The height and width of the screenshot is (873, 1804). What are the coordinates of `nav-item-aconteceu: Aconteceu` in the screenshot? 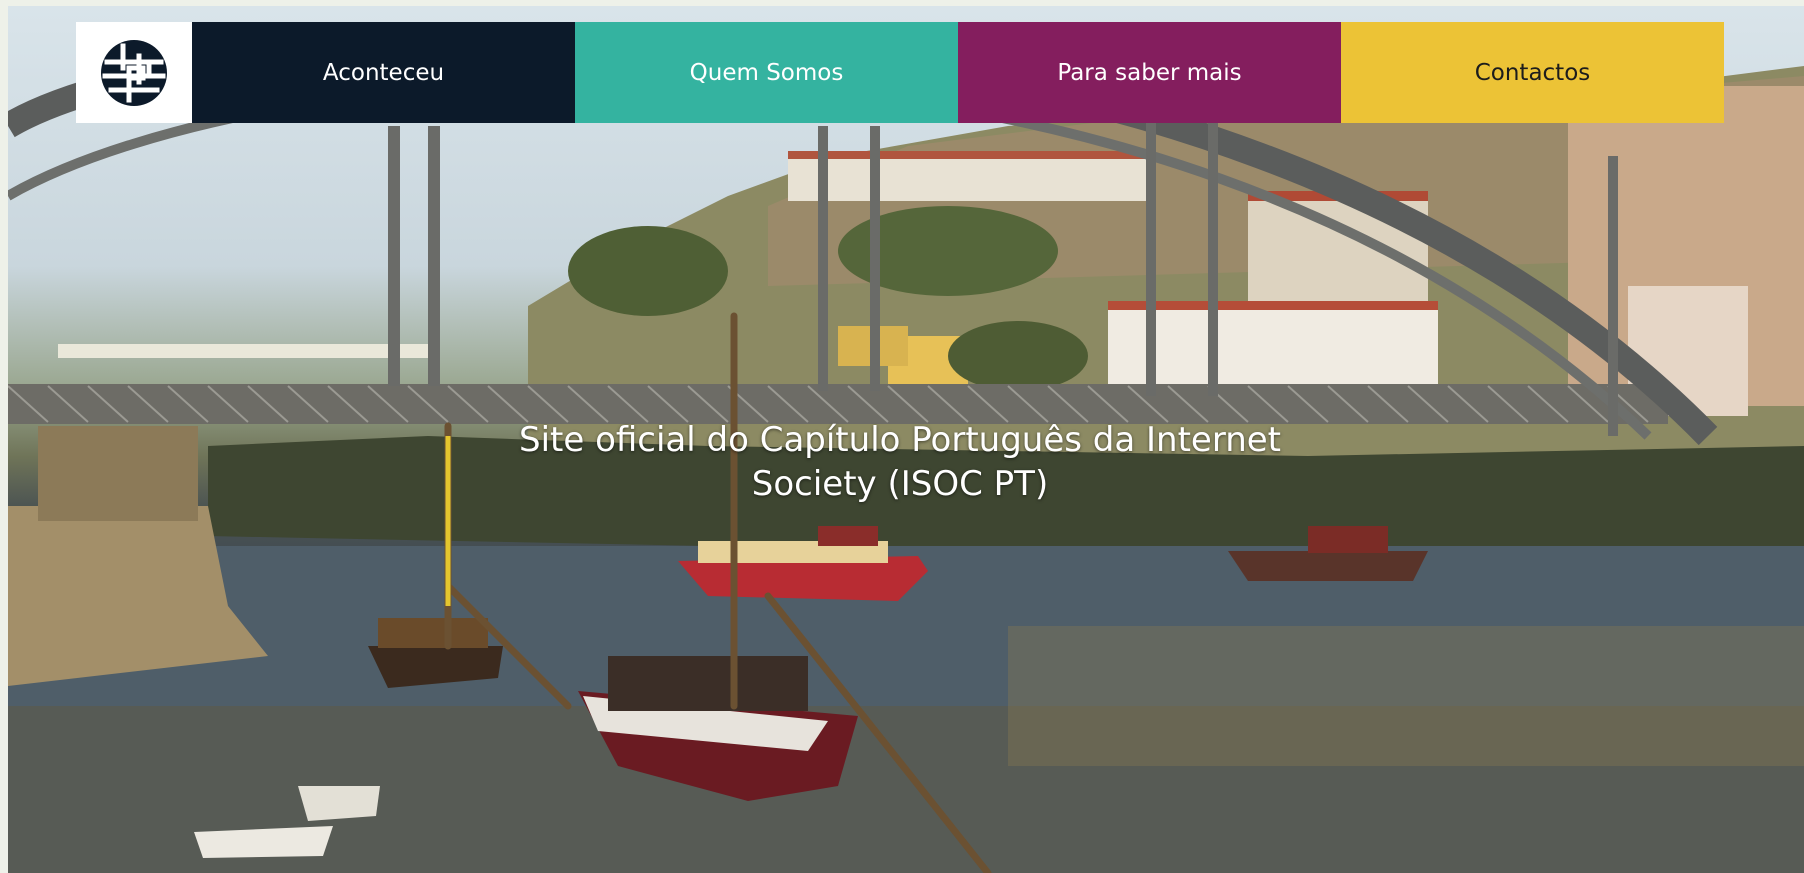 It's located at (383, 72).